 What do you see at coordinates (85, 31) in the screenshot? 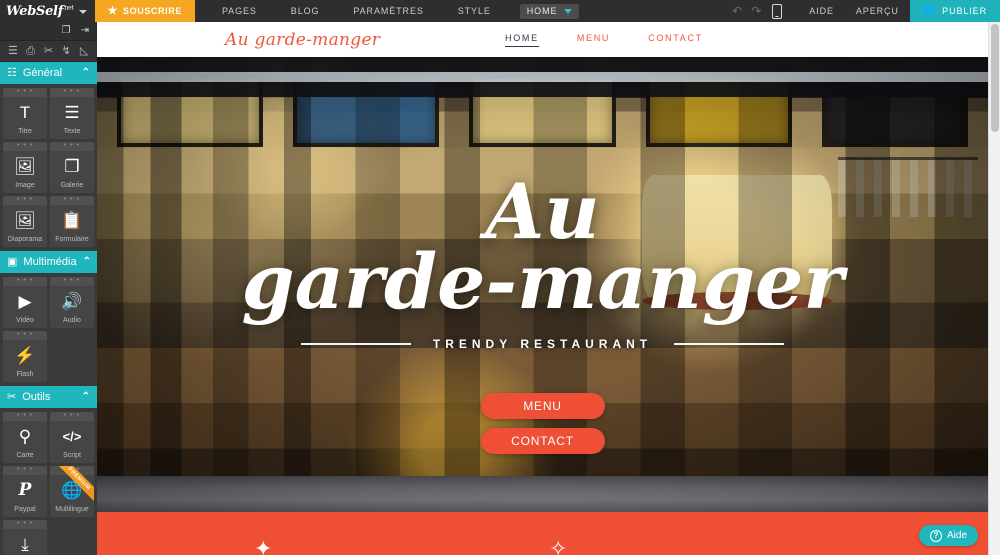
I see `pin-icon: ⇥` at bounding box center [85, 31].